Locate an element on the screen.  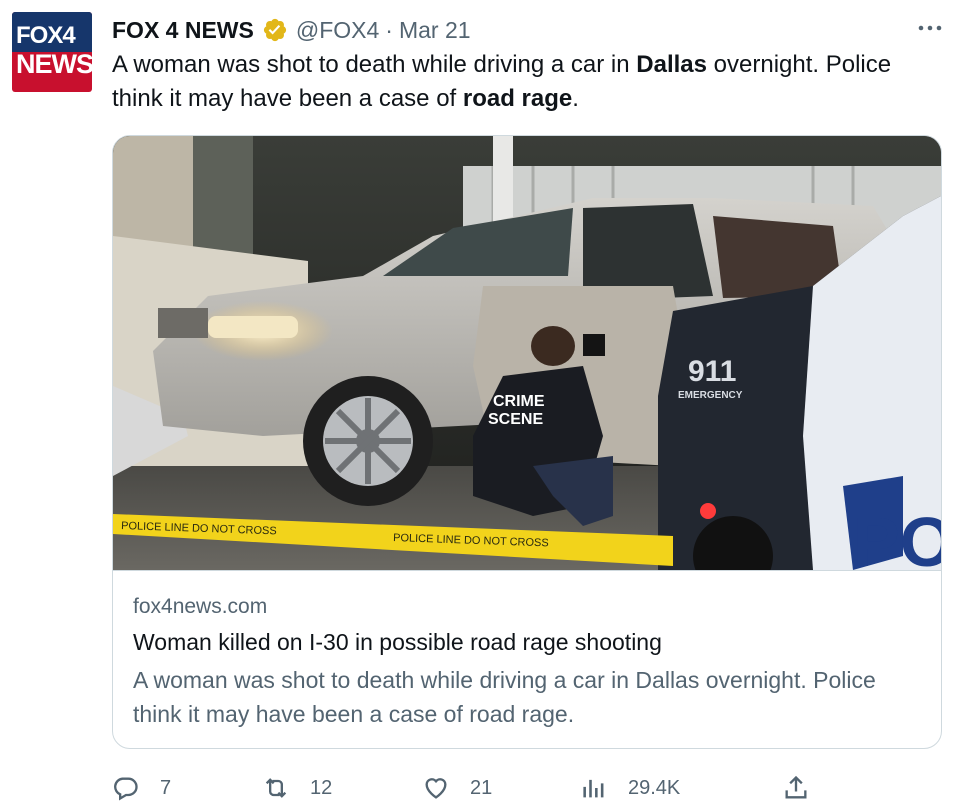
avatar-logo-line1: FOX4 is located at coordinates (46, 35).